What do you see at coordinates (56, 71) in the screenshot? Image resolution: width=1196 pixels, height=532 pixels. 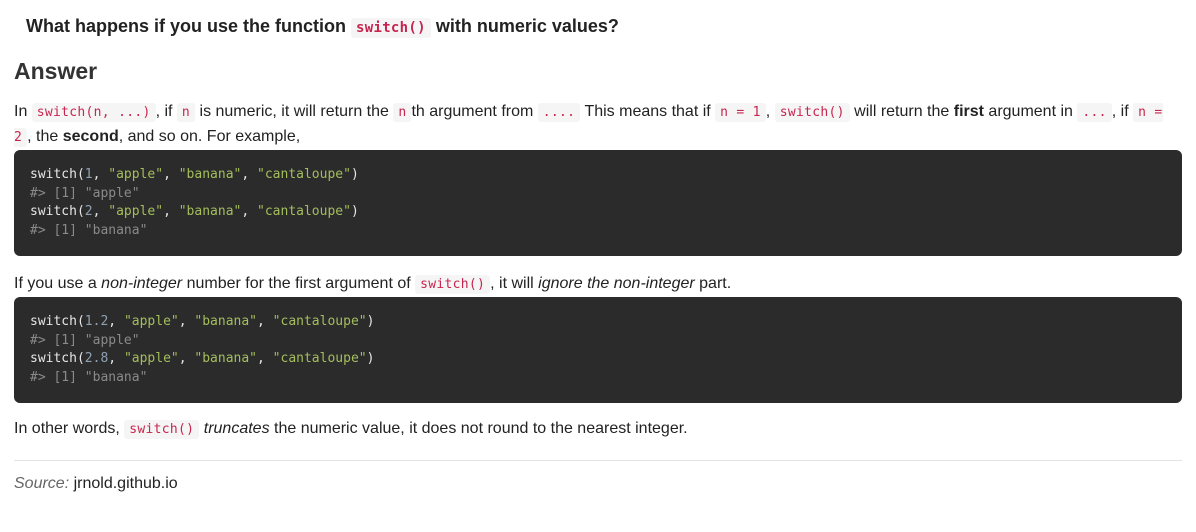 I see `answer-heading: Answer` at bounding box center [56, 71].